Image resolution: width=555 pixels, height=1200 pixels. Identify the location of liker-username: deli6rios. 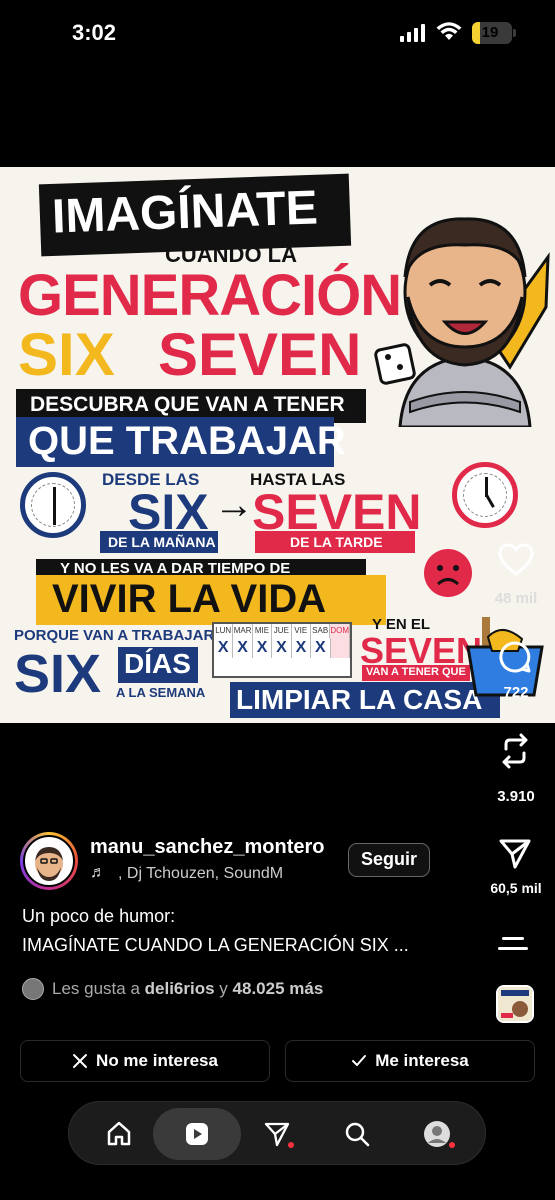
(180, 988).